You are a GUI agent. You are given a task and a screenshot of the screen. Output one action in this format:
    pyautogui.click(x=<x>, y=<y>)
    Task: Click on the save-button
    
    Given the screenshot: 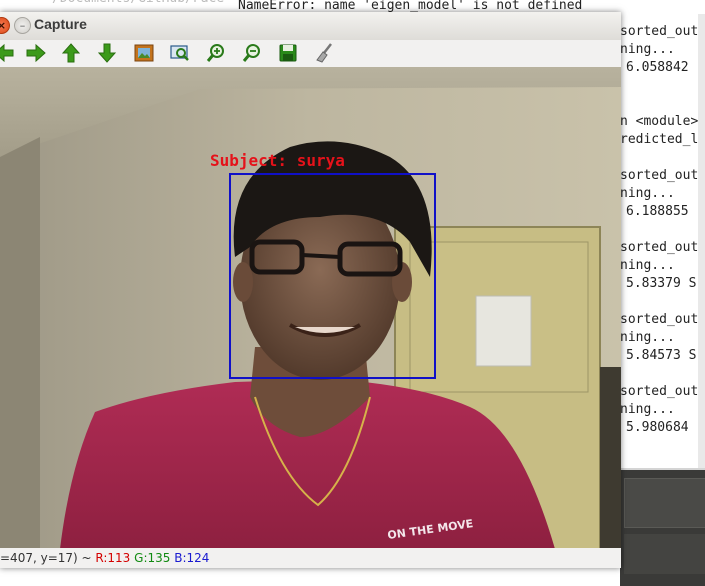 What is the action you would take?
    pyautogui.click(x=288, y=53)
    